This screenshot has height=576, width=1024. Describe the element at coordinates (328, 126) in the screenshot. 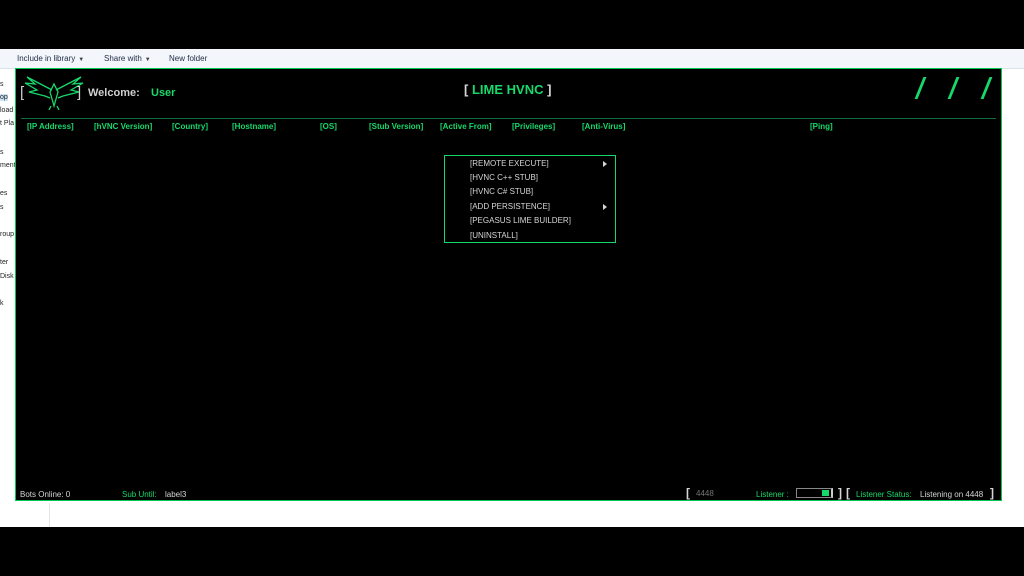

I see `column-os: [OS]` at that location.